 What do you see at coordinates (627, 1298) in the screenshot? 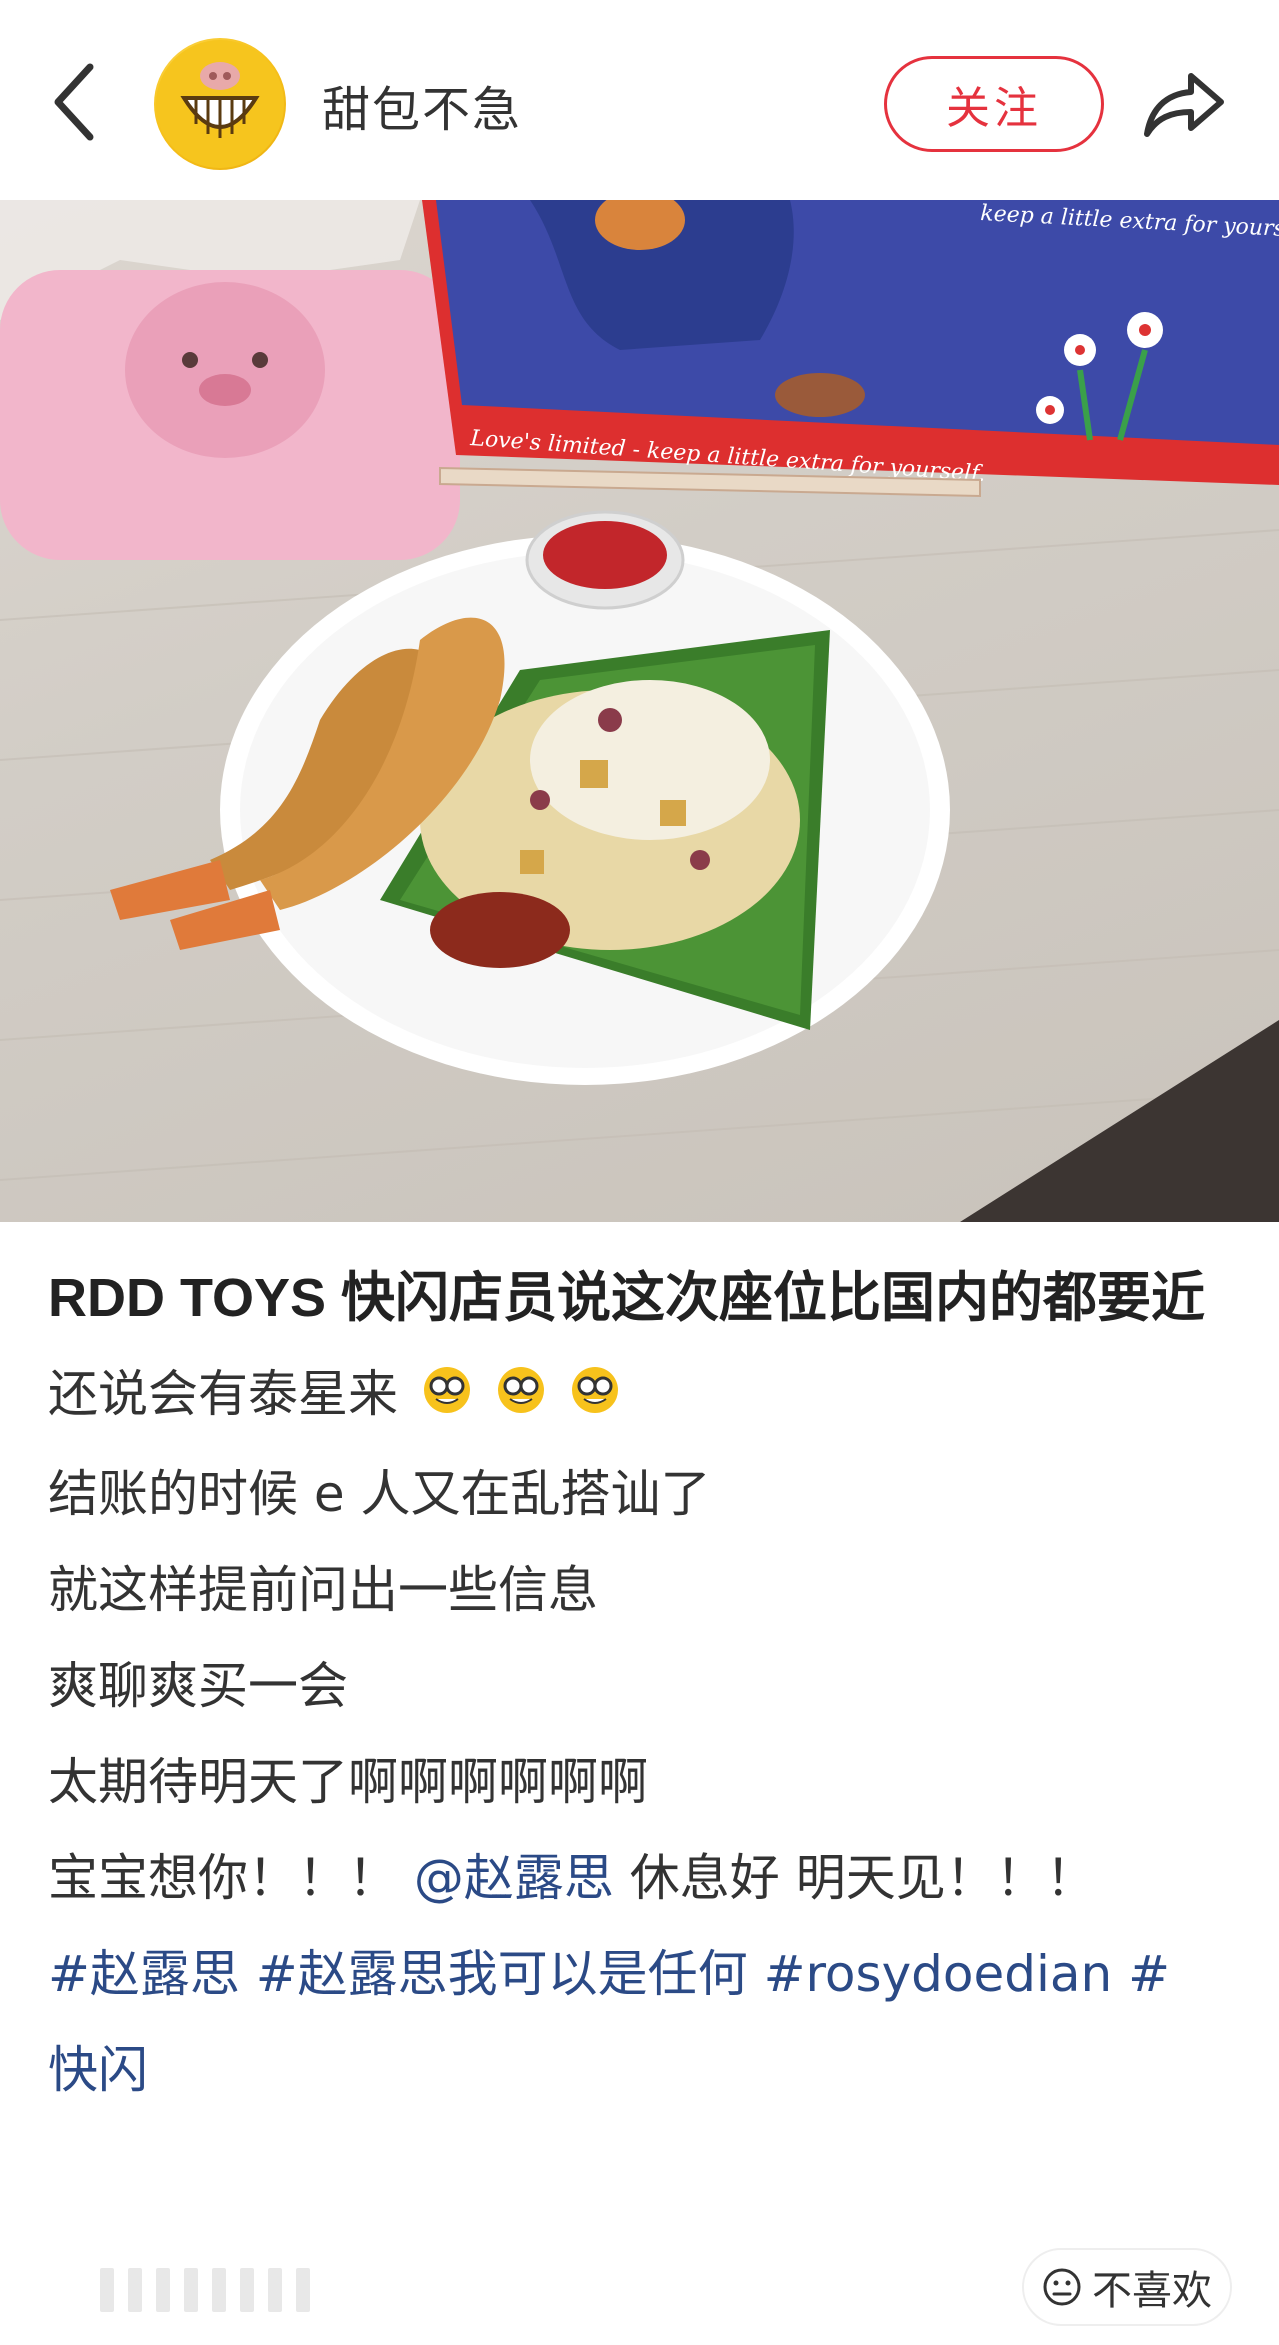
I see `post-title: RDD TOYS 快闪店员说这次座位比国内的都要近` at bounding box center [627, 1298].